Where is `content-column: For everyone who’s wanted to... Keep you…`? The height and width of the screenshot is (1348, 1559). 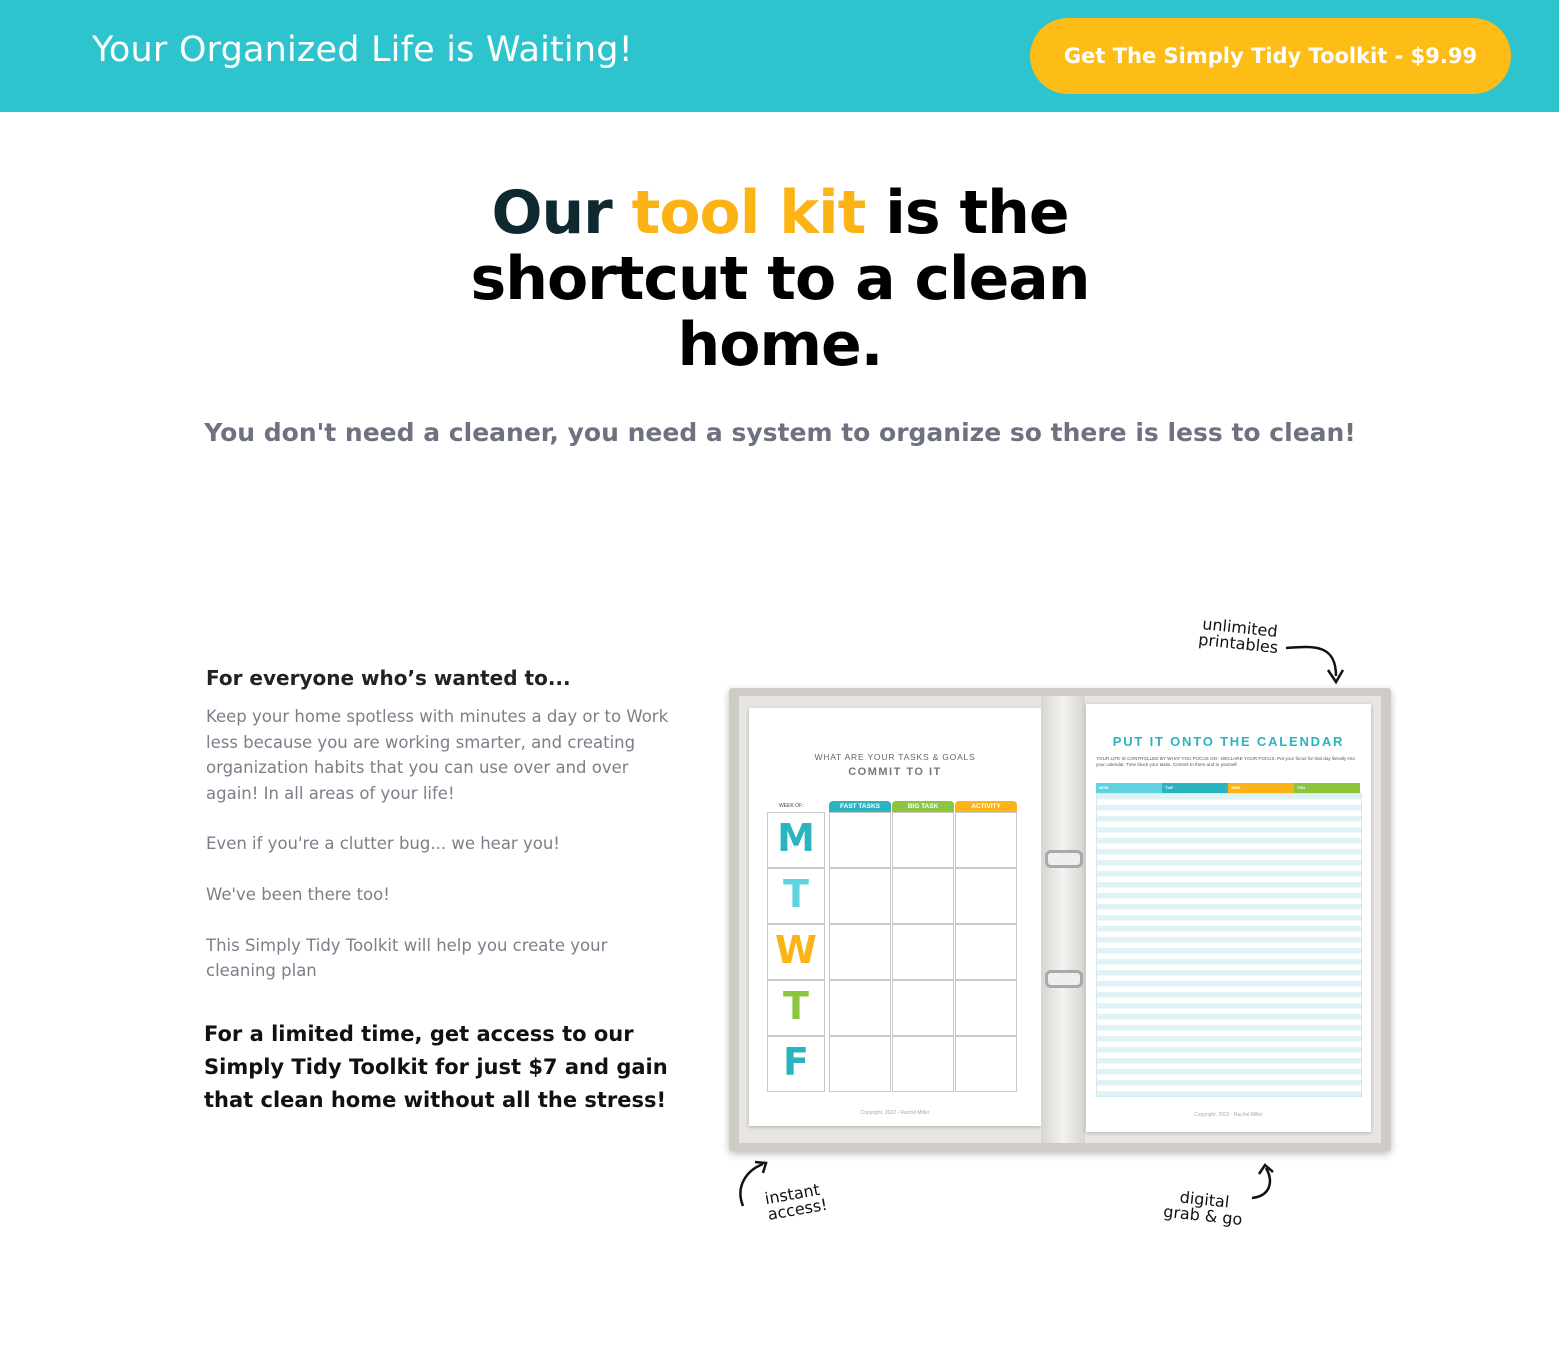 content-column: For everyone who’s wanted to... Keep you… is located at coordinates (441, 825).